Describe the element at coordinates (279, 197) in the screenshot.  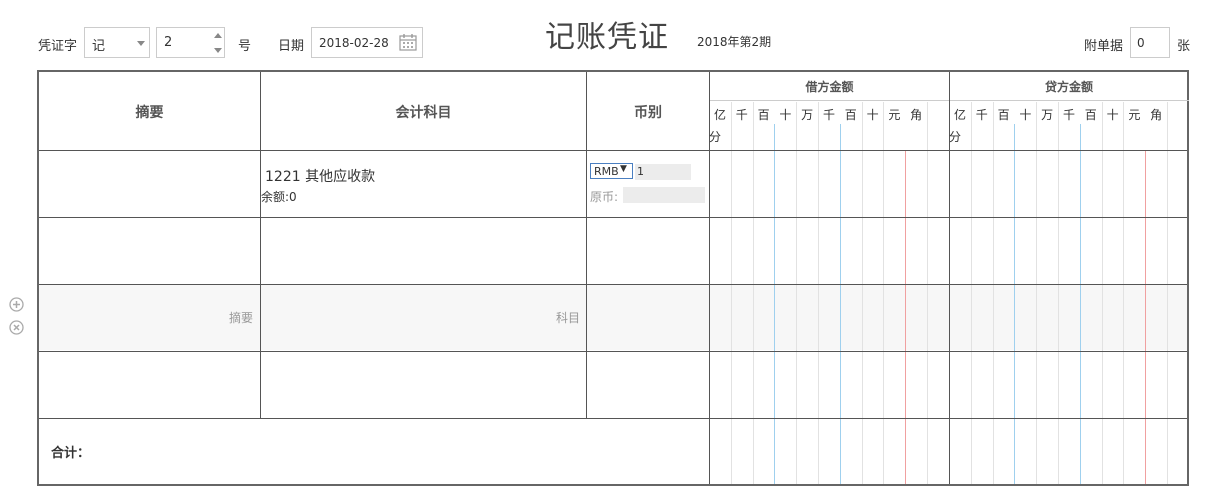
I see `account-balance: 余额:0` at that location.